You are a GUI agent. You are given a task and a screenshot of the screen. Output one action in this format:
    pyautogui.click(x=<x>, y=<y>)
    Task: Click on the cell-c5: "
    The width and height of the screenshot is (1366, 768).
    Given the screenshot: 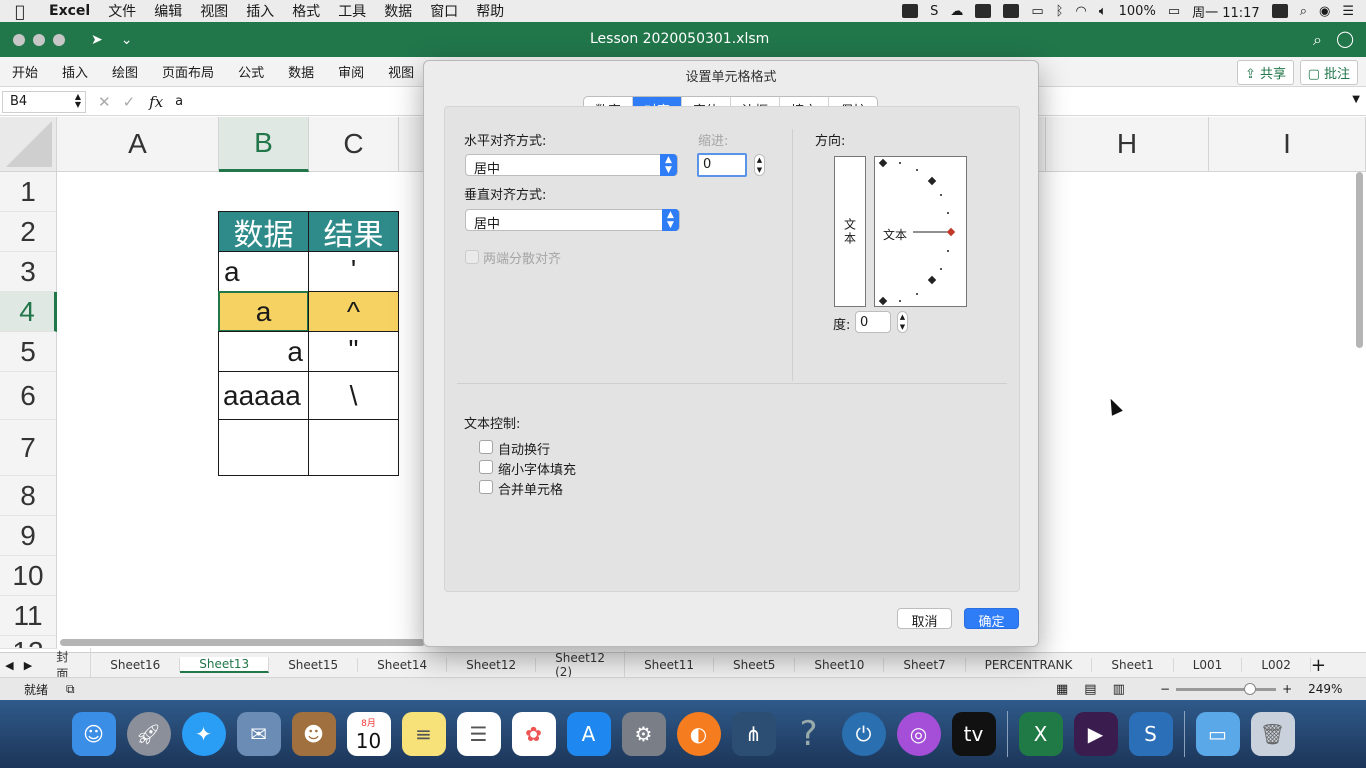 What is the action you would take?
    pyautogui.click(x=353, y=351)
    